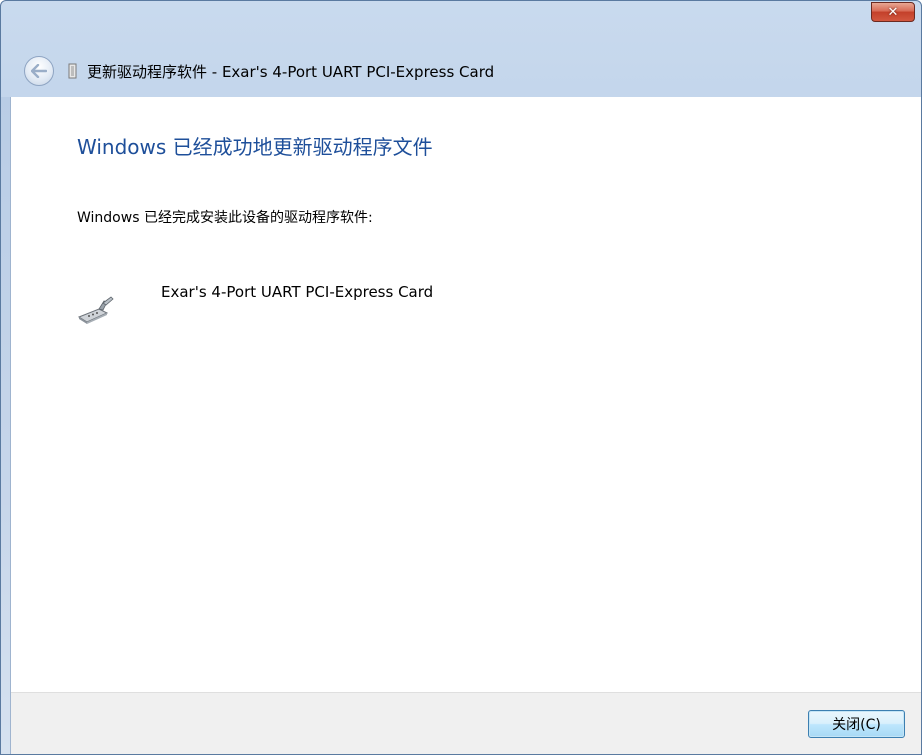 The width and height of the screenshot is (922, 755). Describe the element at coordinates (466, 723) in the screenshot. I see `footer-bar: 关闭(C)` at that location.